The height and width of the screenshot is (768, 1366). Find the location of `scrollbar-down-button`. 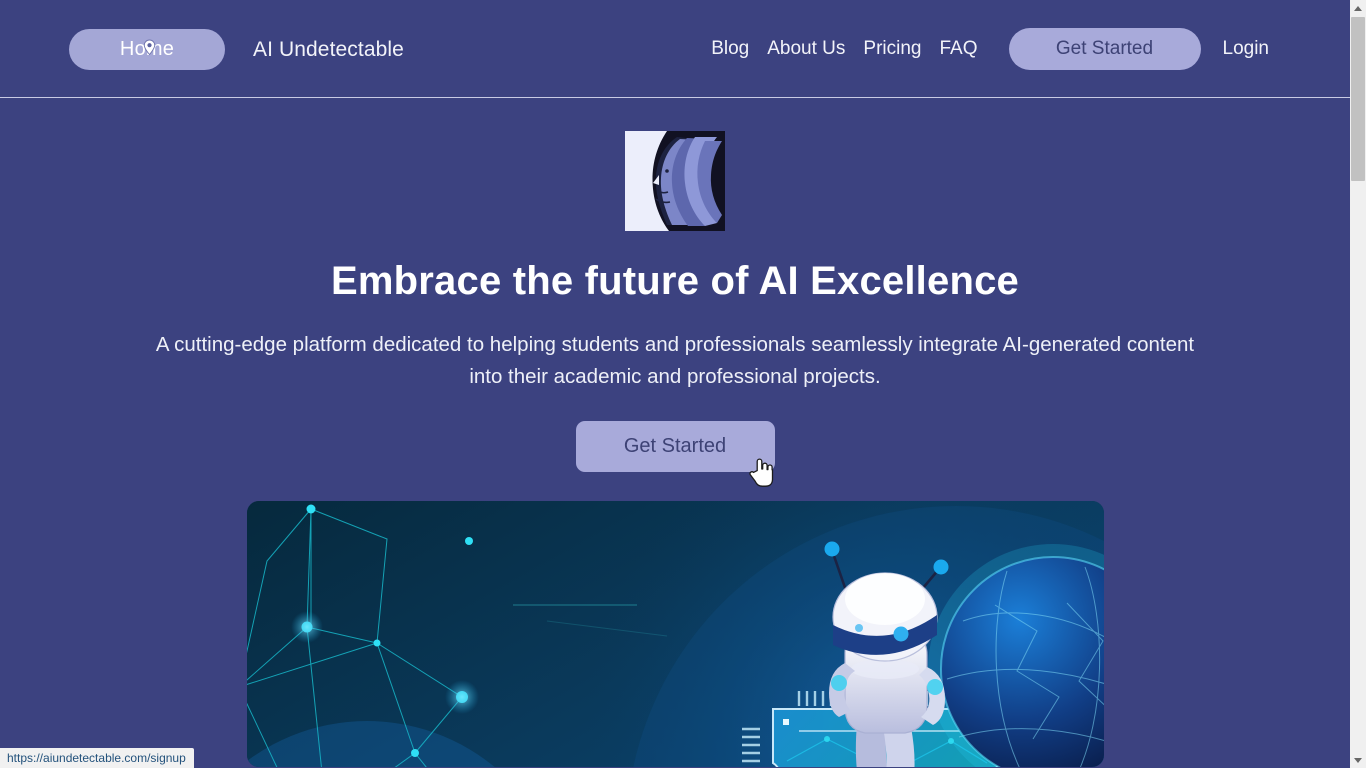

scrollbar-down-button is located at coordinates (1358, 760).